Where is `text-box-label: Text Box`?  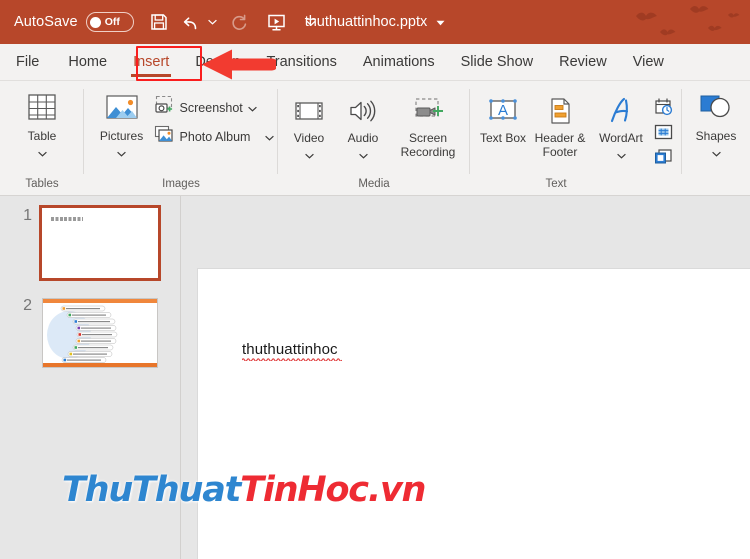 text-box-label: Text Box is located at coordinates (503, 138).